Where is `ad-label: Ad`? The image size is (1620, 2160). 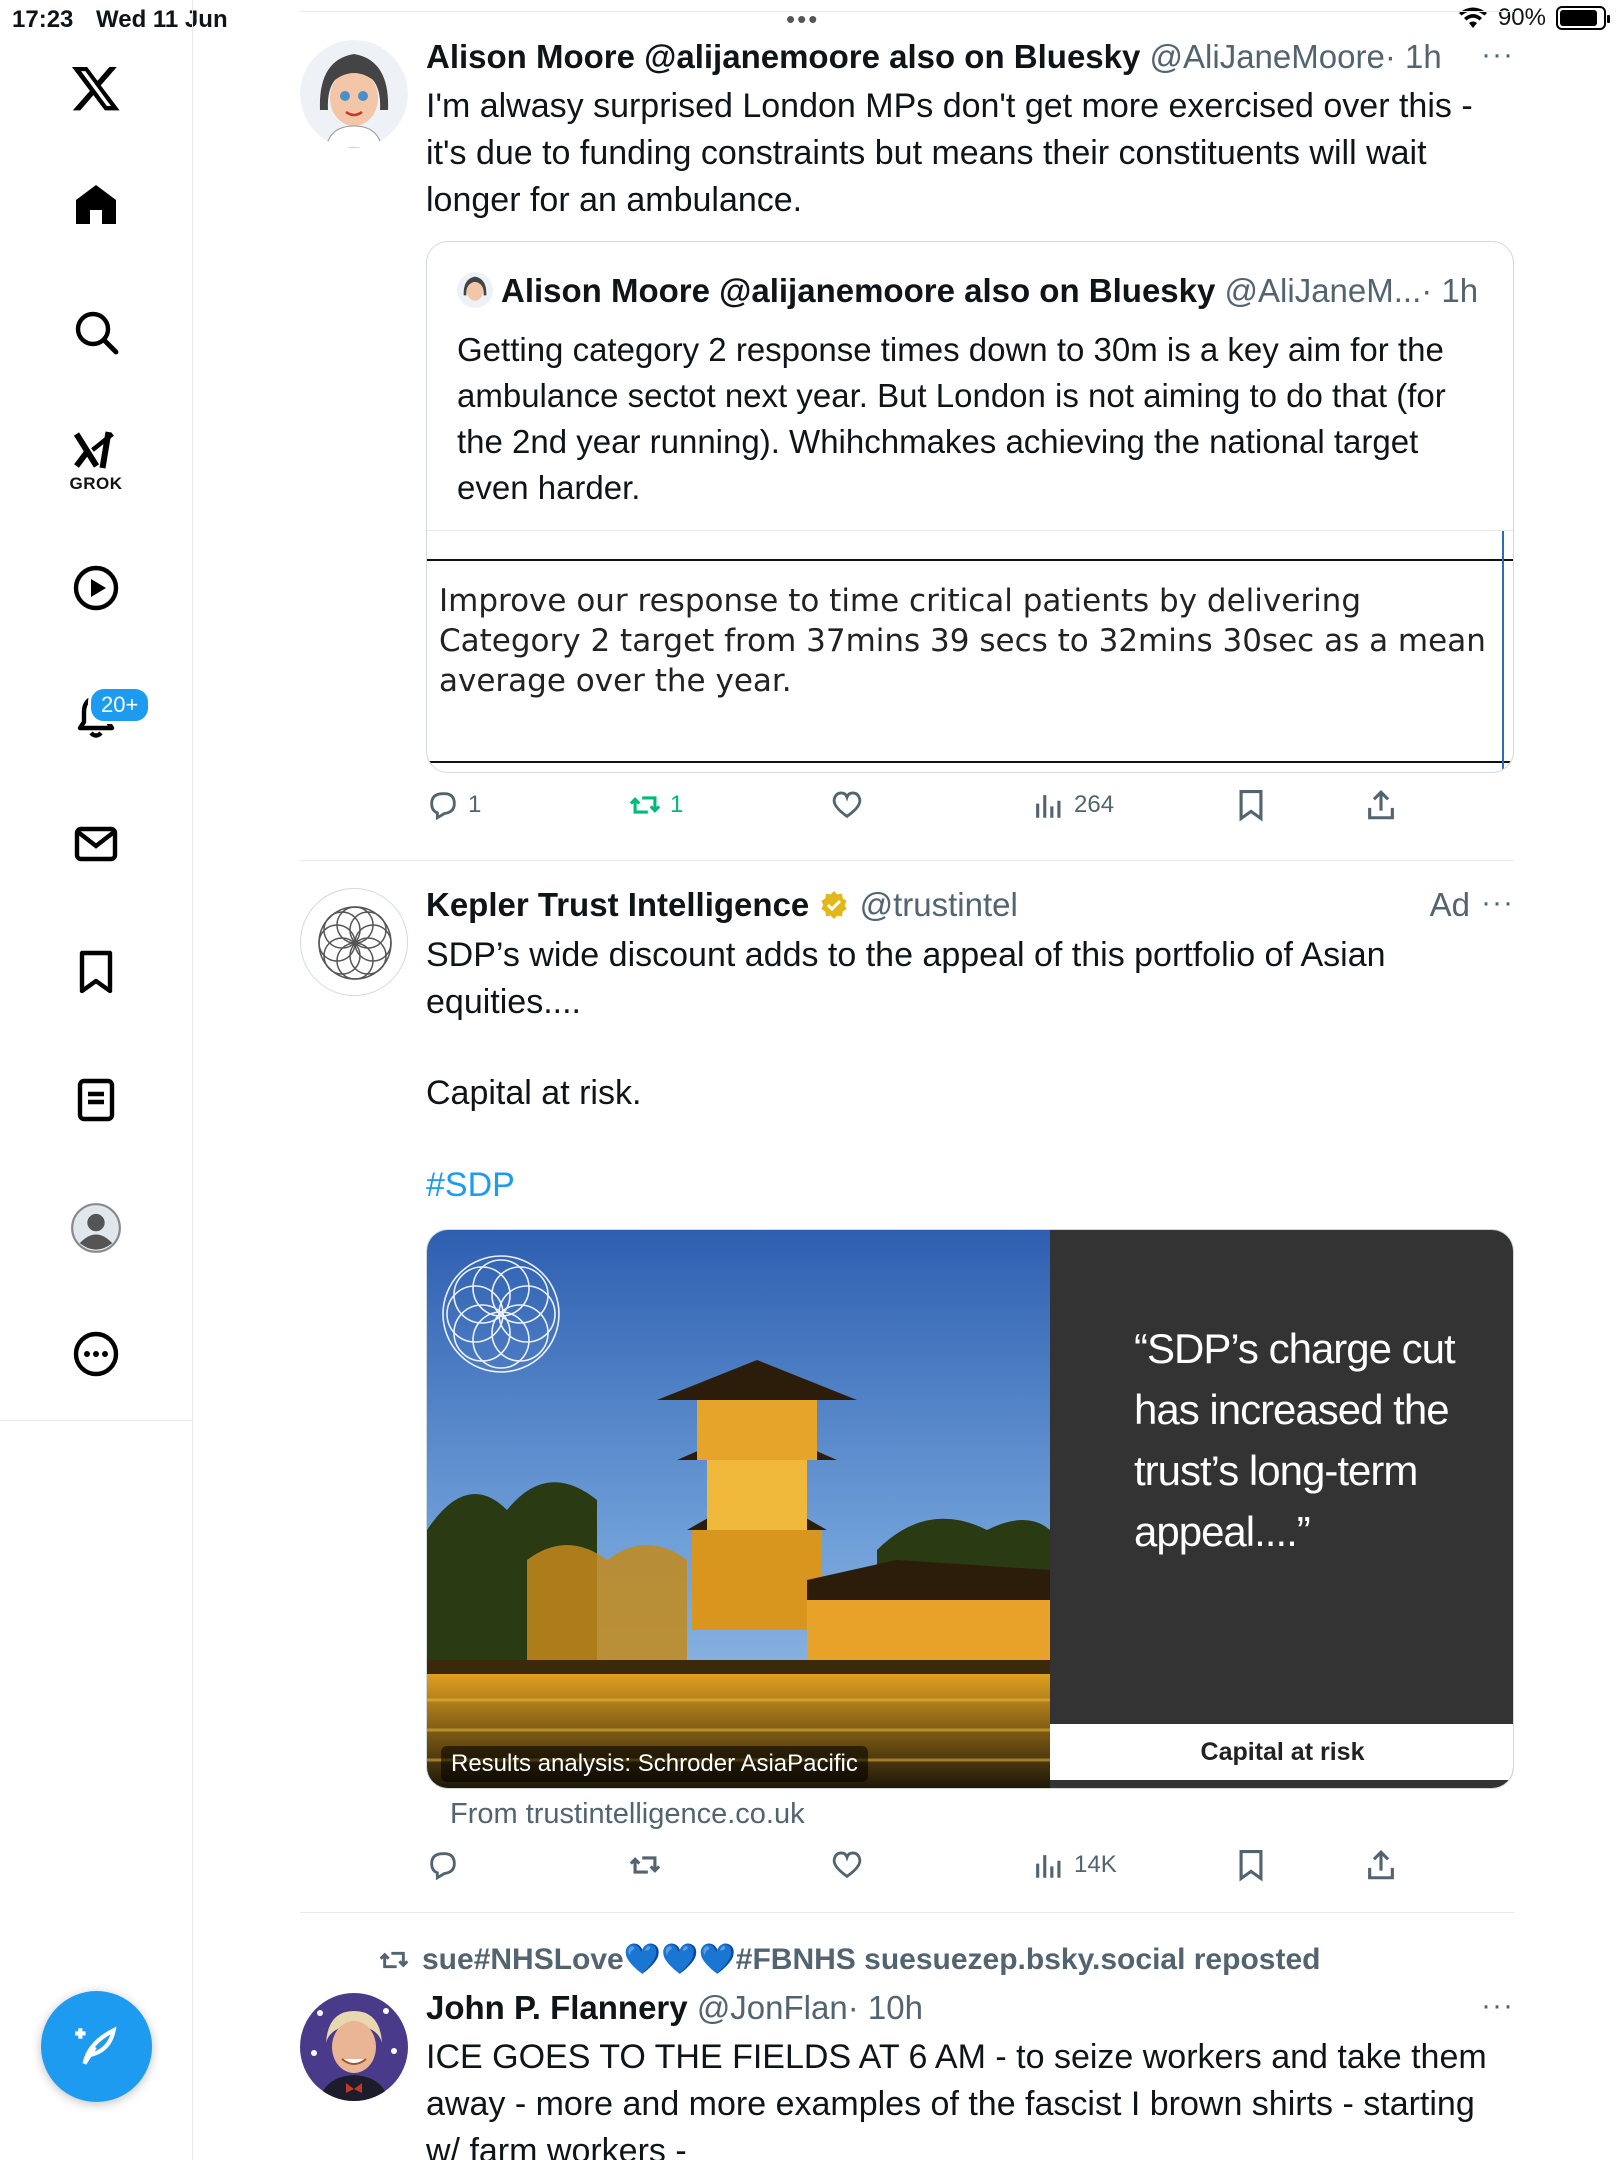 ad-label: Ad is located at coordinates (1449, 904).